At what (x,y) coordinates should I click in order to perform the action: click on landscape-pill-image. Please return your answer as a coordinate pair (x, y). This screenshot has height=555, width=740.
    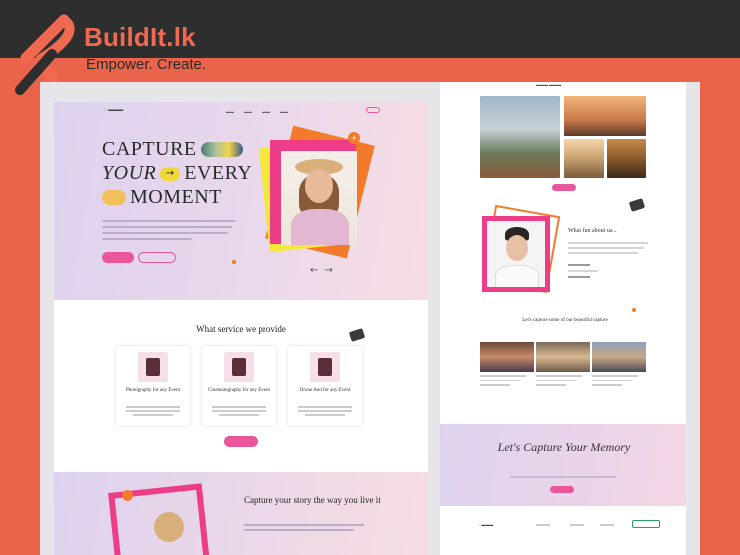
    Looking at the image, I should click on (221, 149).